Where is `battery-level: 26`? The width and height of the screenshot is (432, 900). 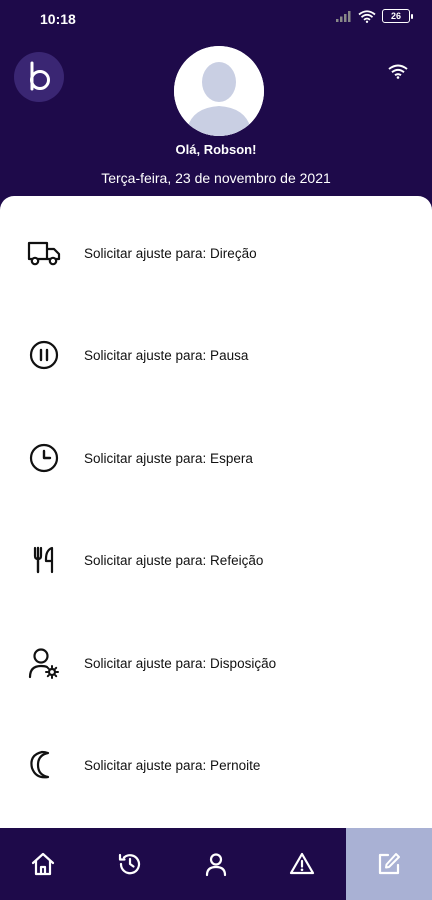 battery-level: 26 is located at coordinates (395, 16).